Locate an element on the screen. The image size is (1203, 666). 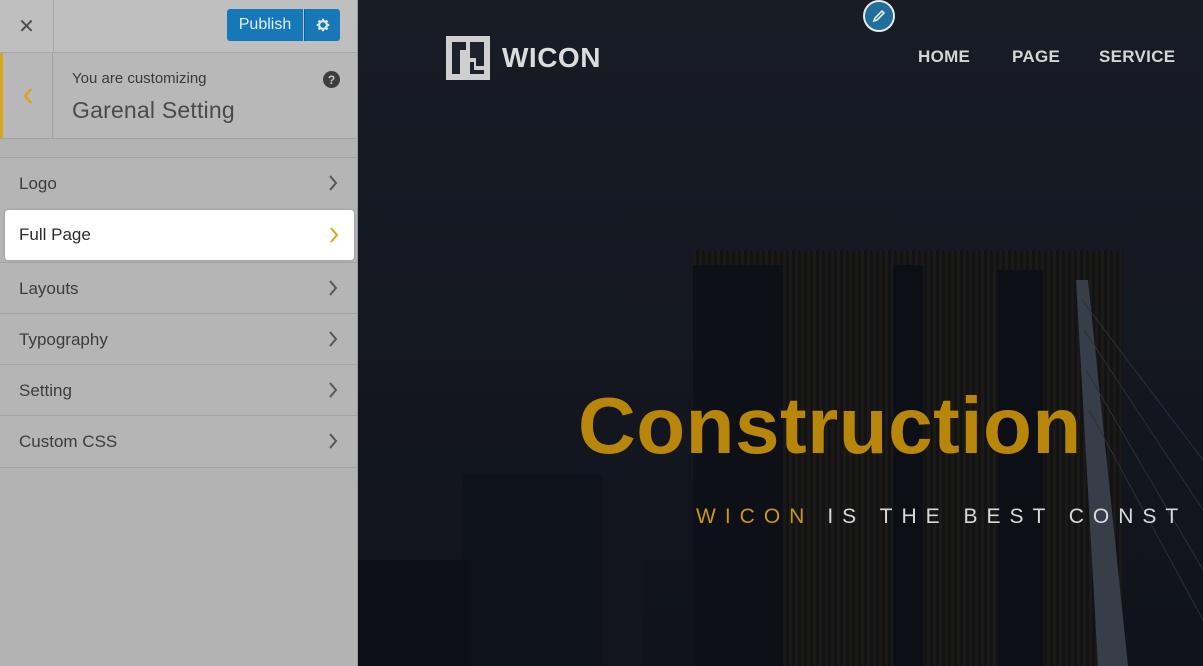
menu-item-label: Layouts is located at coordinates (49, 288).